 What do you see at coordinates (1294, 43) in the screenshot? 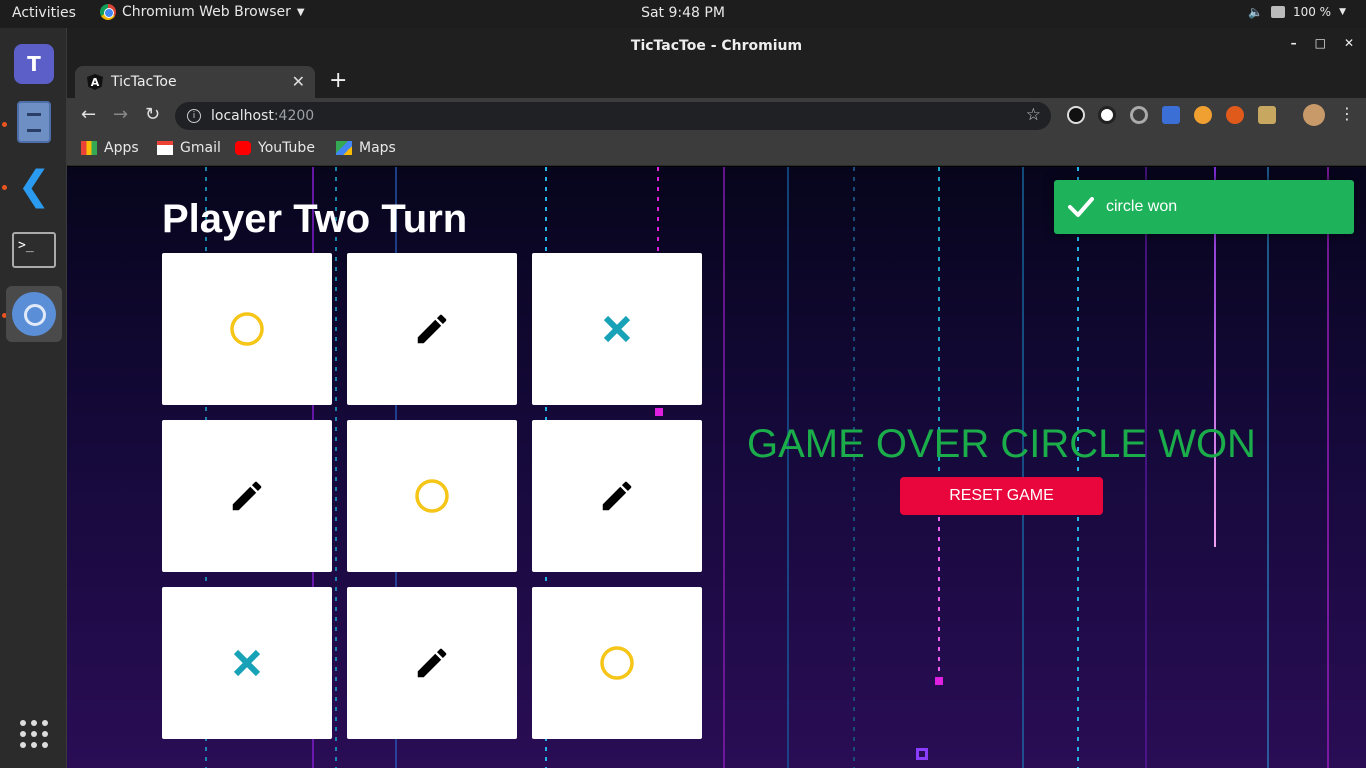
I see `minimize-button: –` at bounding box center [1294, 43].